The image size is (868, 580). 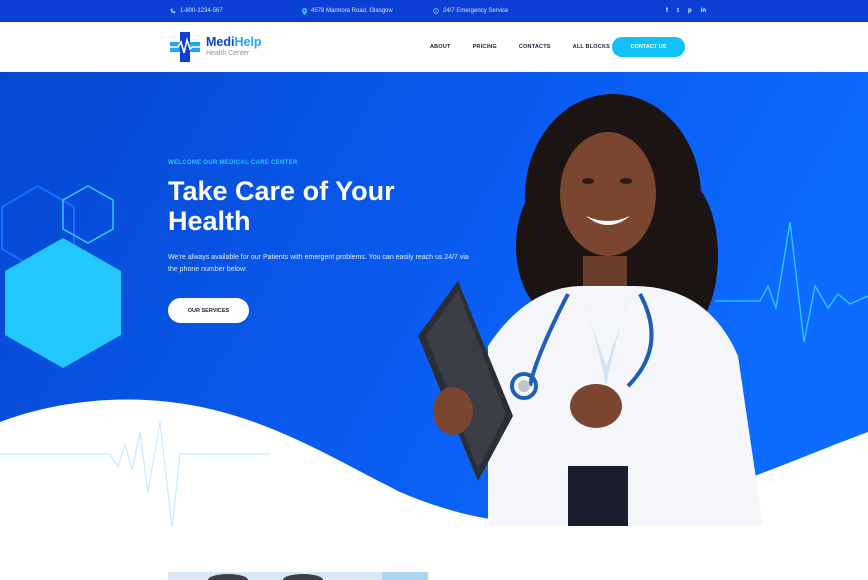 I want to click on brand-name-part1: Medi, so click(x=220, y=42).